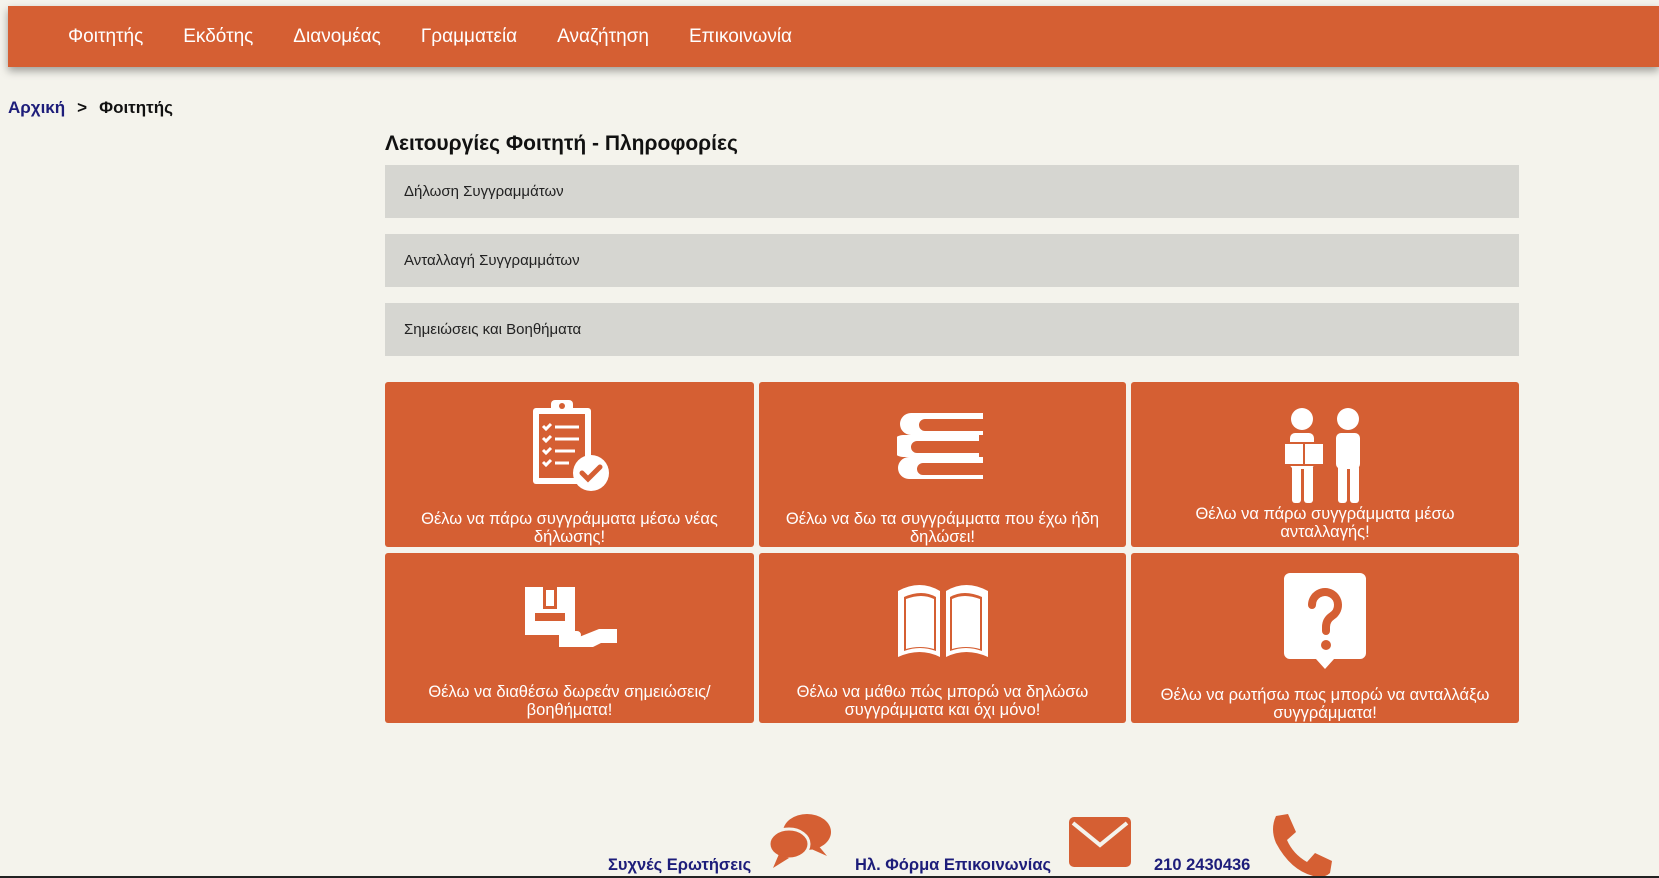  Describe the element at coordinates (218, 37) in the screenshot. I see `nav-item-publisher: Εκδότης` at that location.